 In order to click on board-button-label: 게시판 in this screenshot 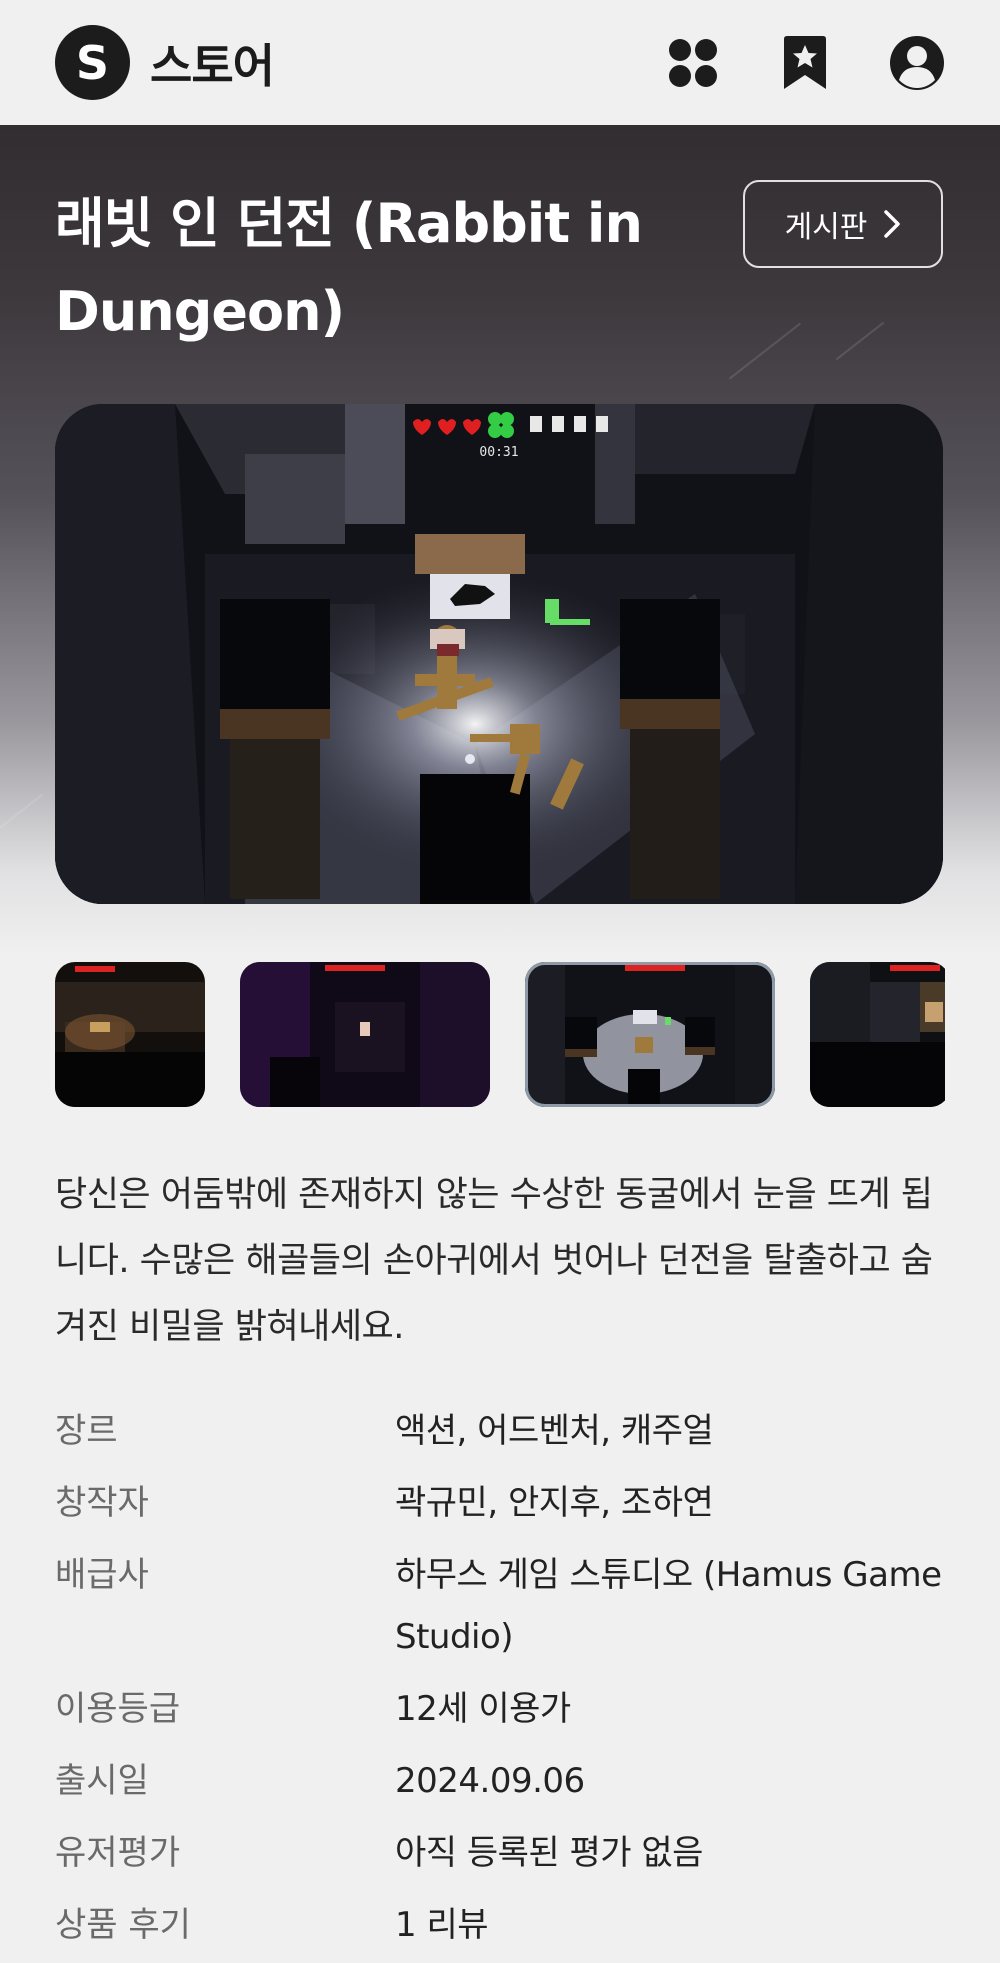, I will do `click(826, 227)`.